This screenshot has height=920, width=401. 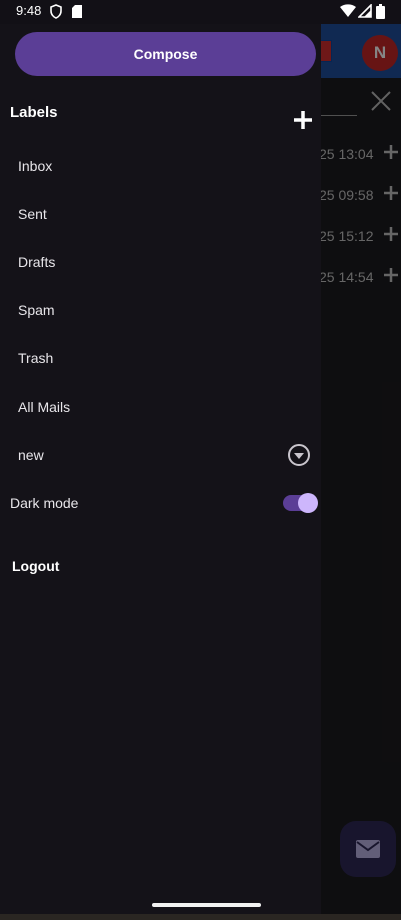 I want to click on sd-card-icon, so click(x=77, y=11).